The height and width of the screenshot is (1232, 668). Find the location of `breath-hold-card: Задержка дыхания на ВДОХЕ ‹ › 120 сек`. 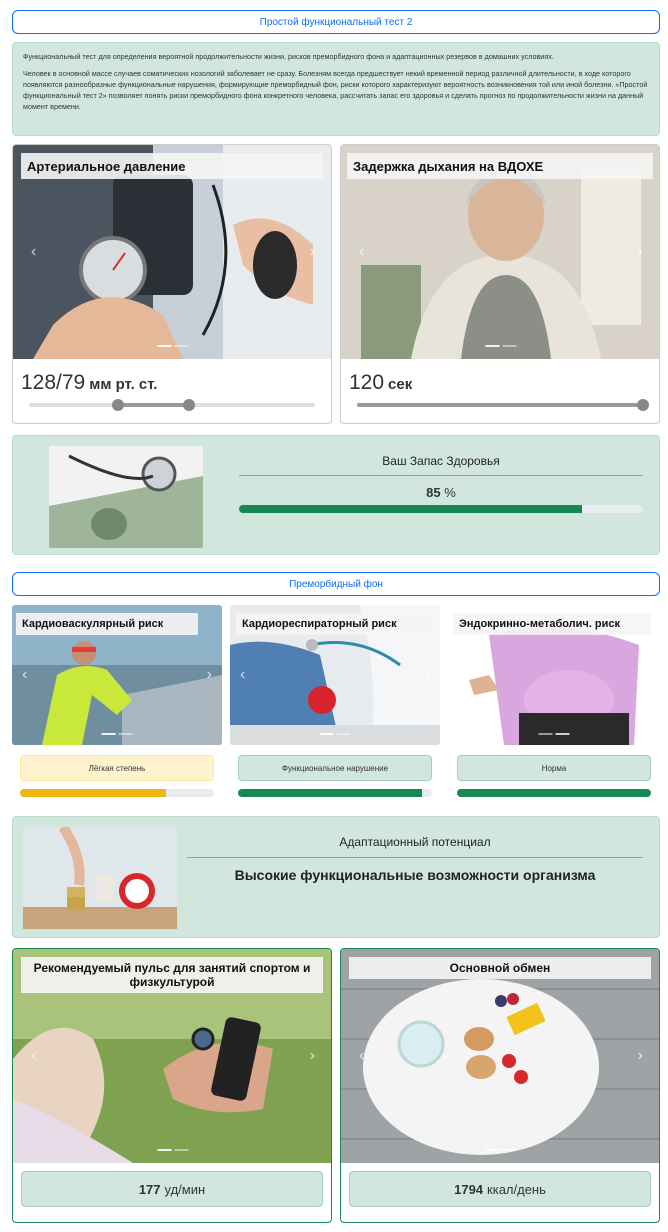

breath-hold-card: Задержка дыхания на ВДОХЕ ‹ › 120 сек is located at coordinates (500, 284).